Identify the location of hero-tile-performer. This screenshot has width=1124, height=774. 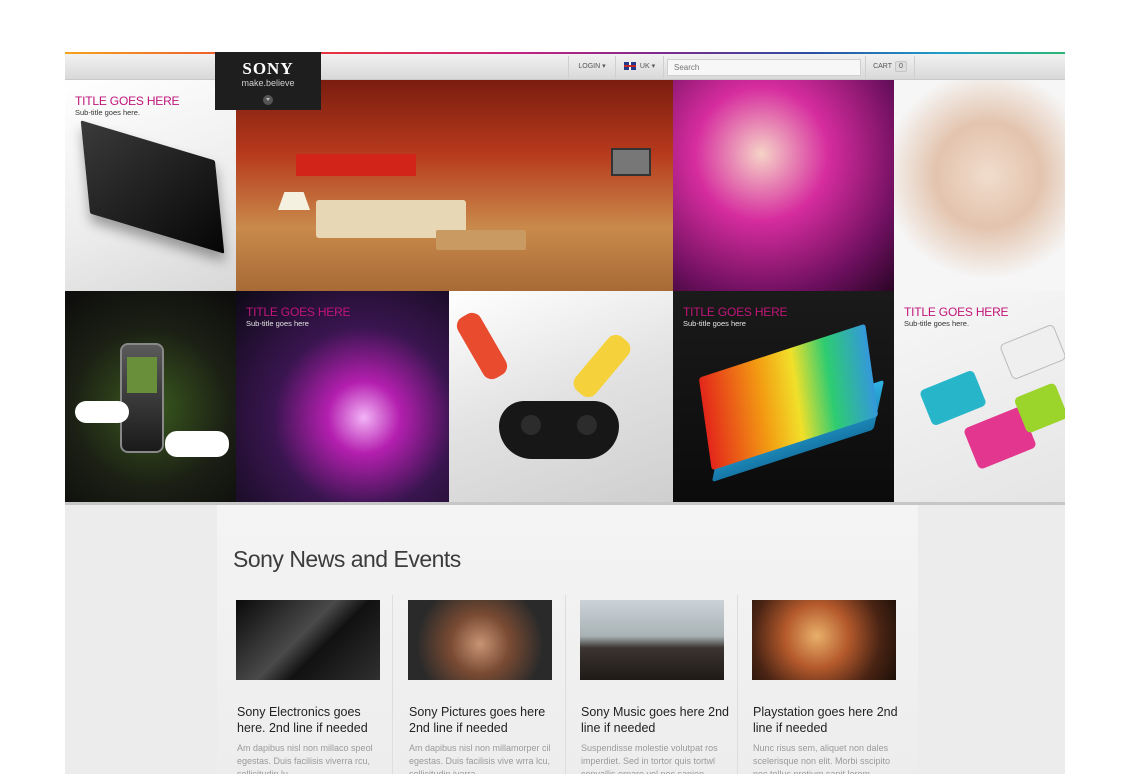
(783, 185).